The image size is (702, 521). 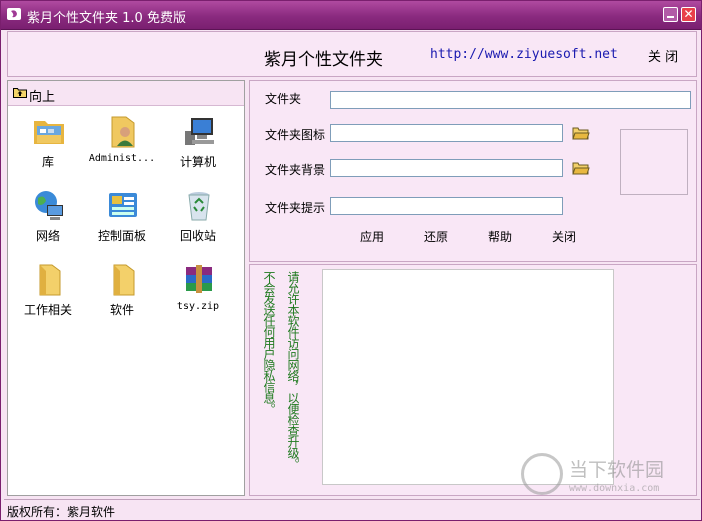 I want to click on item-software-folder: 软件, so click(x=122, y=294).